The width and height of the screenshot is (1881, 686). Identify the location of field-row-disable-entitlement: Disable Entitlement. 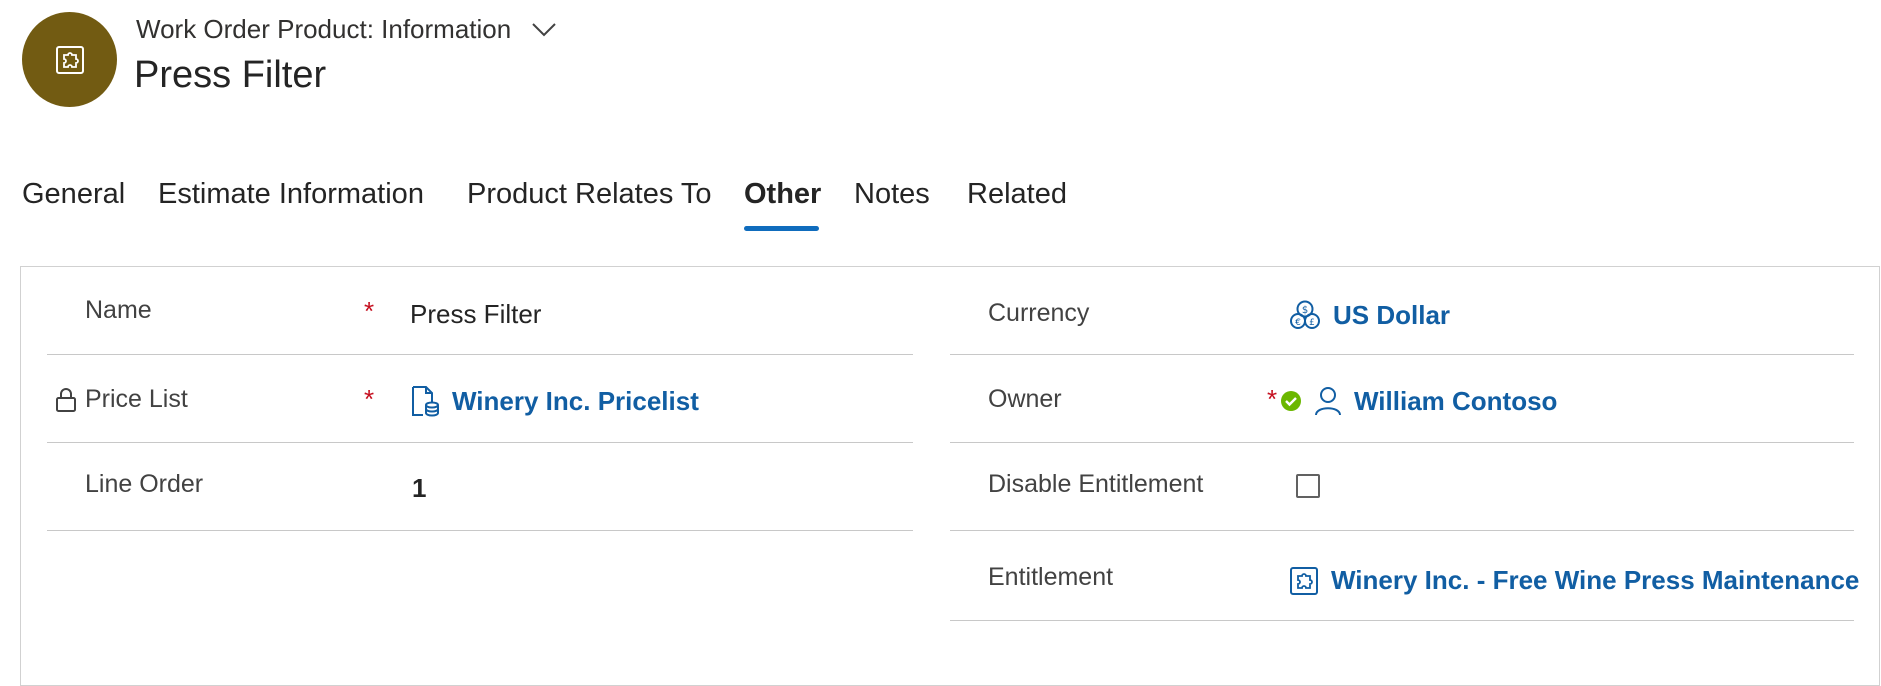
(1402, 487).